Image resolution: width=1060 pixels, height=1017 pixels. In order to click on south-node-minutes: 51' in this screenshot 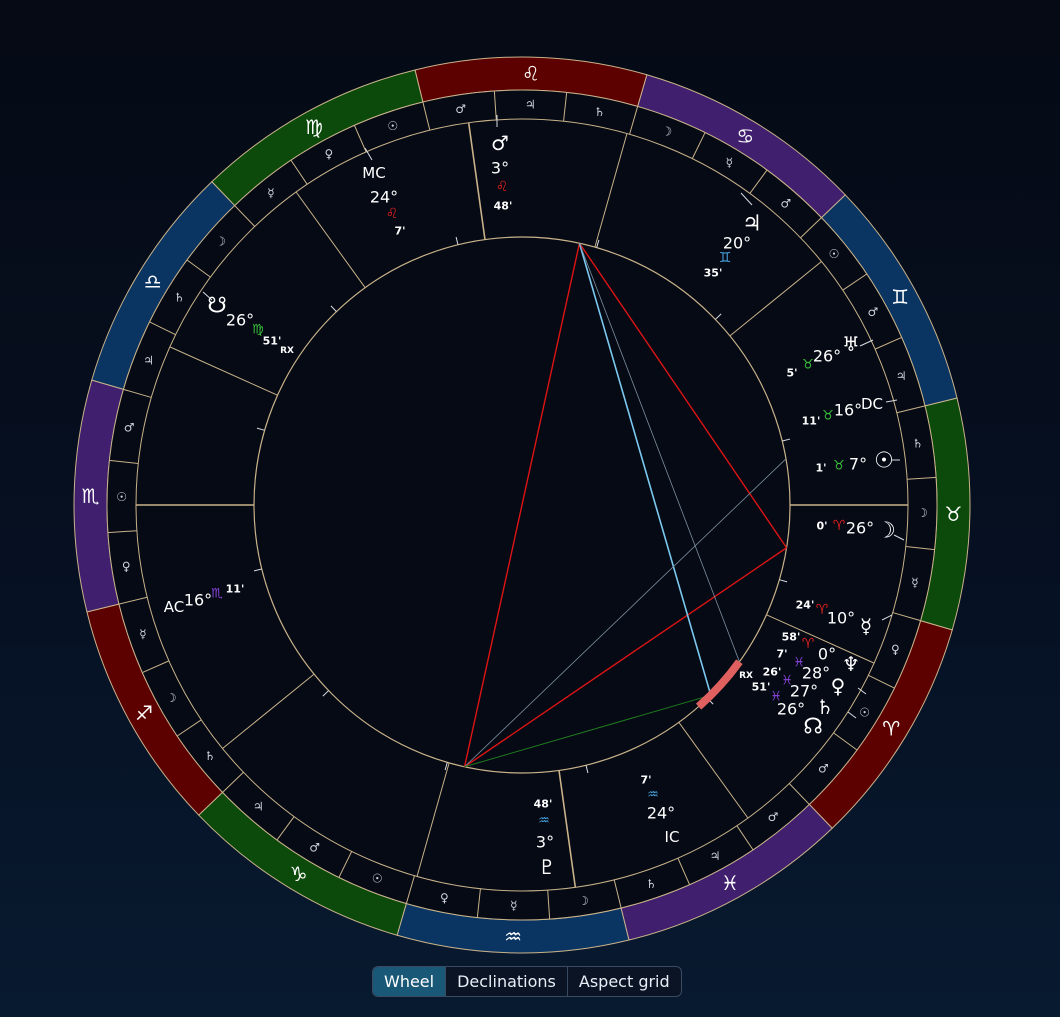, I will do `click(272, 341)`.